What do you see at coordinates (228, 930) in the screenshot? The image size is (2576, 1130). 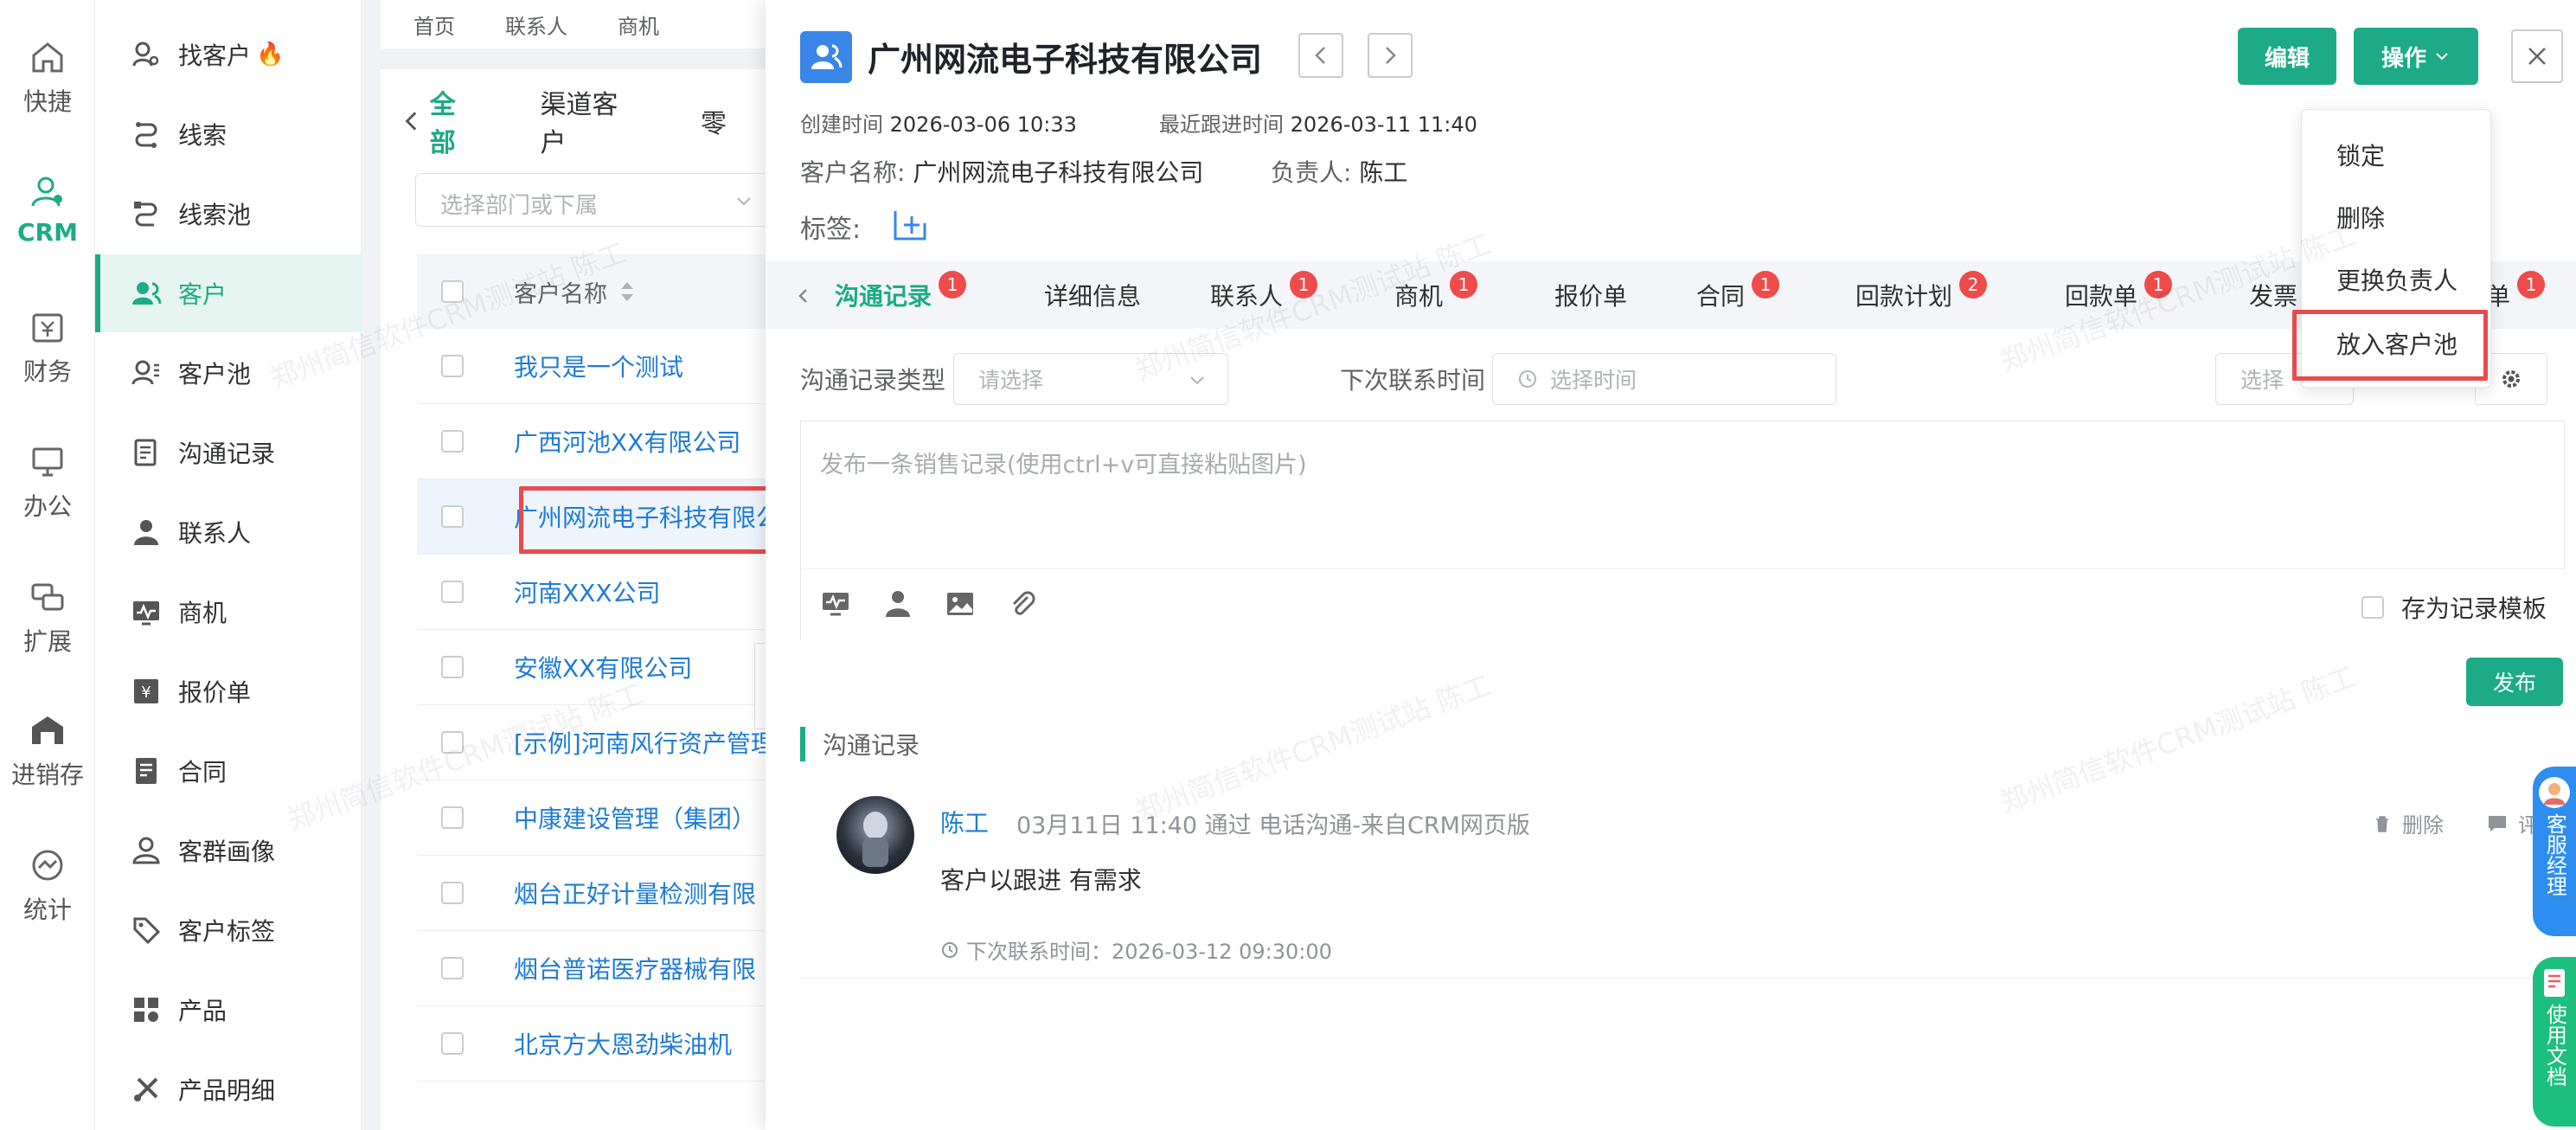 I see `menu-item-tag: 客户标签` at bounding box center [228, 930].